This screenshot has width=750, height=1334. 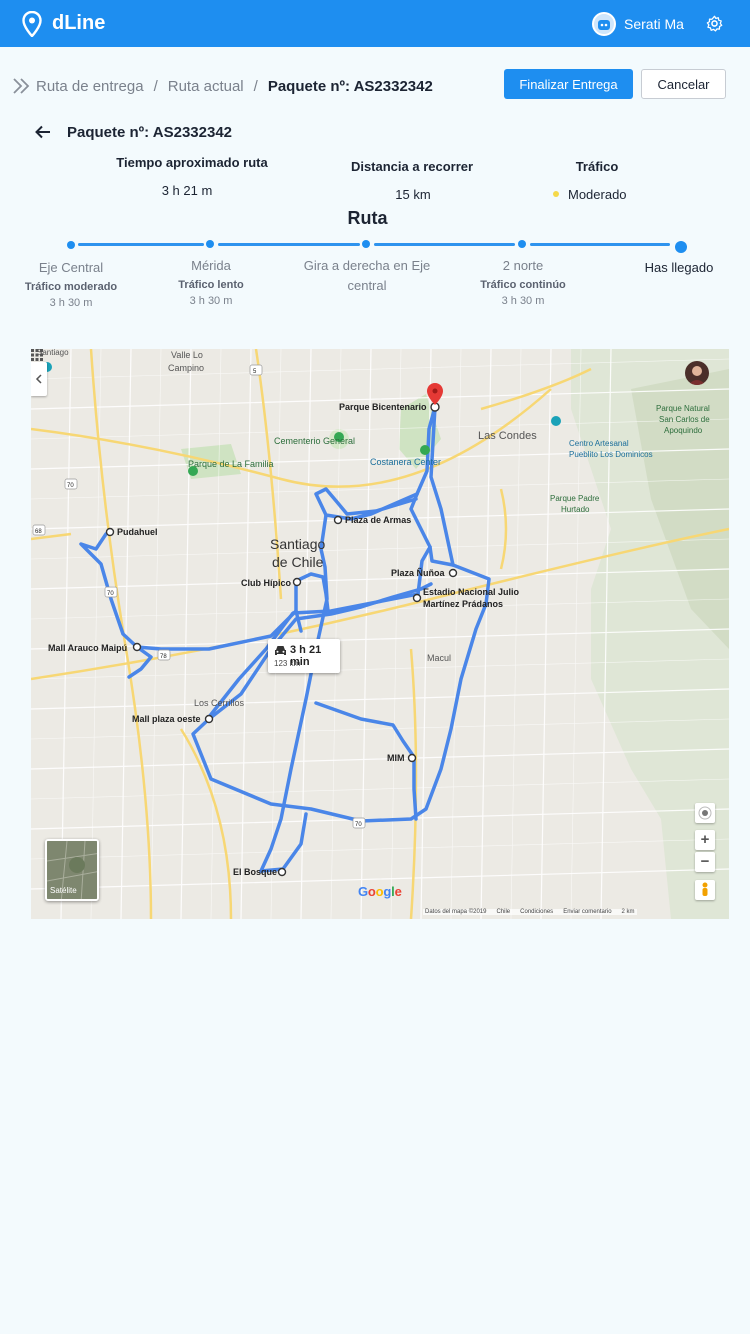 I want to click on map-stop-label: Plaza de Armas, so click(x=378, y=520).